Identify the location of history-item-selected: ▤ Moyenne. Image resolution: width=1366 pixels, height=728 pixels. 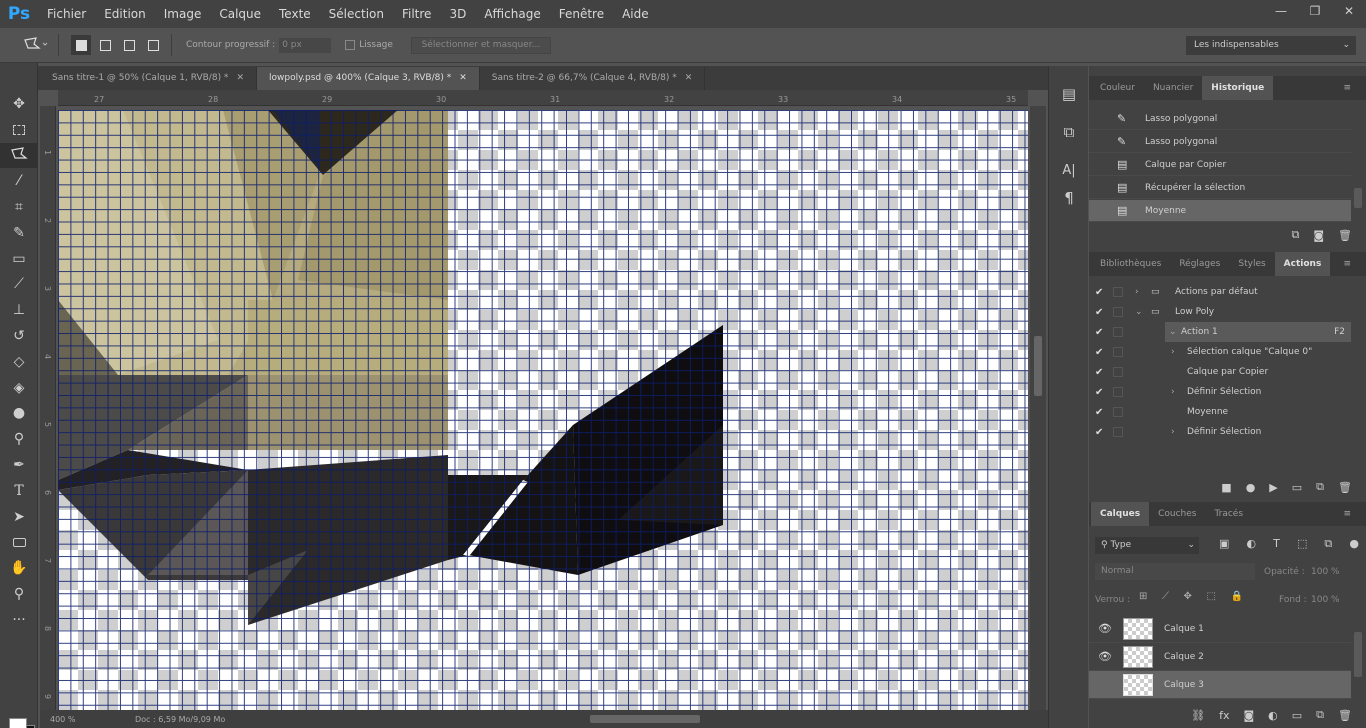
(1220, 211).